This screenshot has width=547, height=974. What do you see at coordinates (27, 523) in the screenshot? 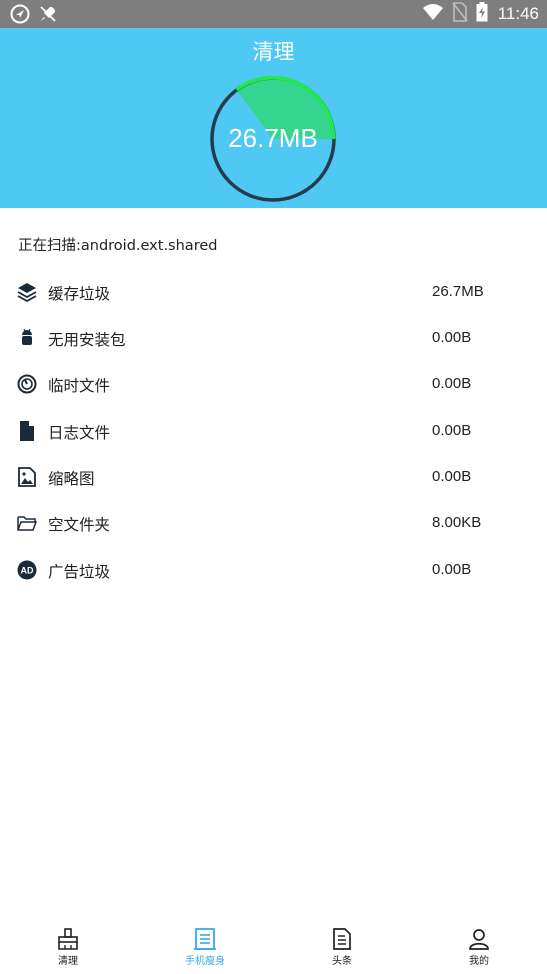
I see `folder-icon` at bounding box center [27, 523].